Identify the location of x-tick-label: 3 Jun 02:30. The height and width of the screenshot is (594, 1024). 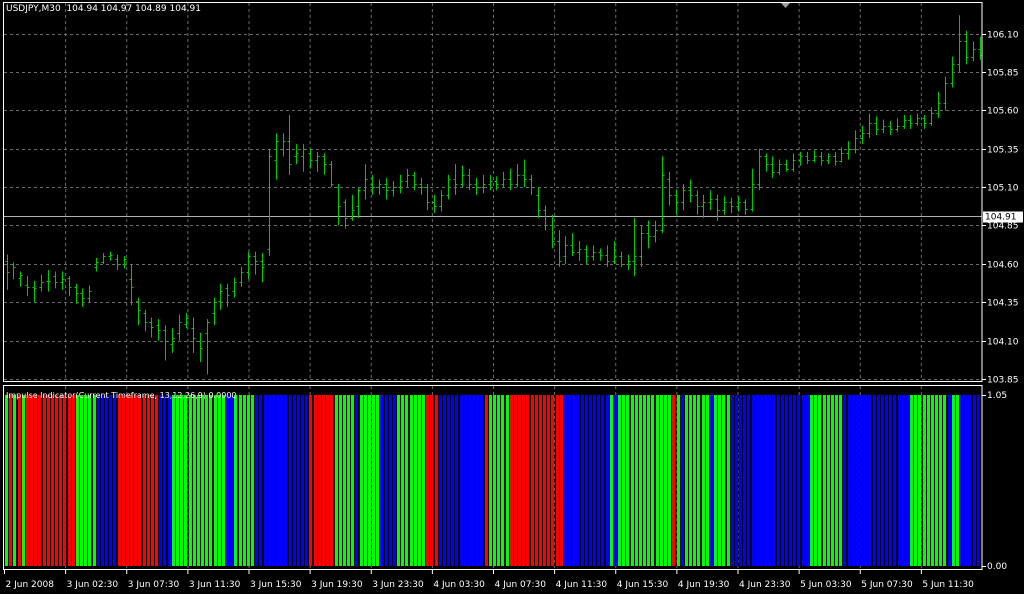
(93, 585).